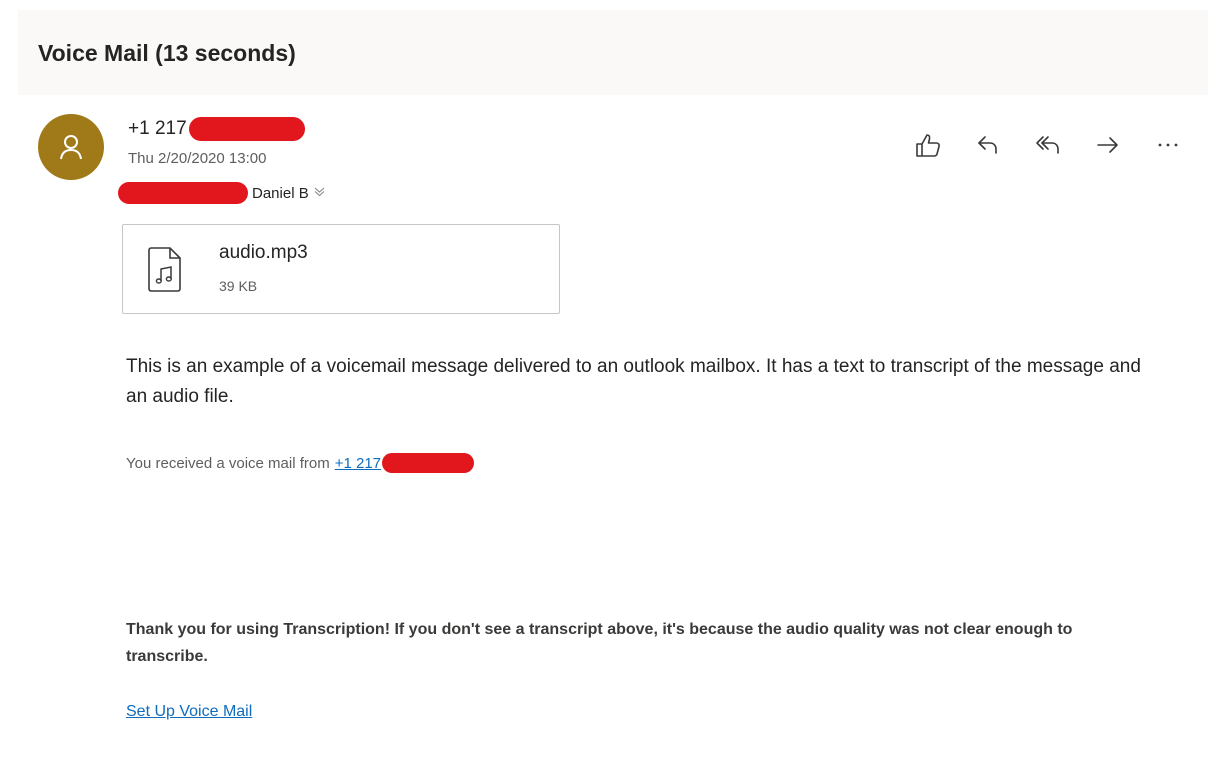 This screenshot has width=1209, height=765. Describe the element at coordinates (157, 128) in the screenshot. I see `sender-number: +1 217` at that location.